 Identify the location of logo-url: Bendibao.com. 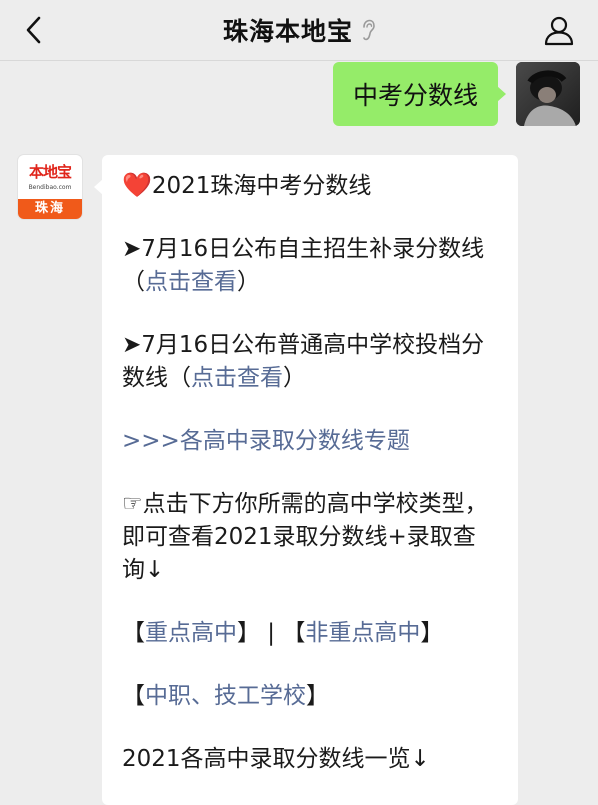
(50, 187).